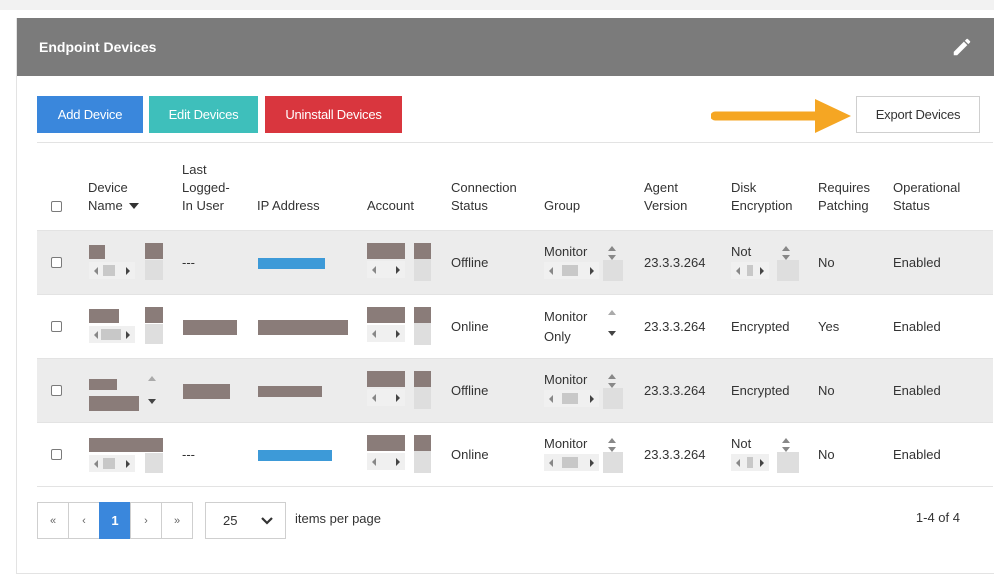 The image size is (994, 577). I want to click on edit-devices-button: Edit Devices, so click(203, 114).